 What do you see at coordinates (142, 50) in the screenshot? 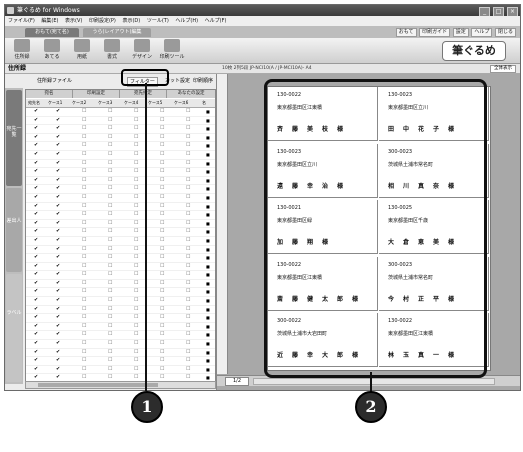
I see `toolbar-design: デザイン` at bounding box center [142, 50].